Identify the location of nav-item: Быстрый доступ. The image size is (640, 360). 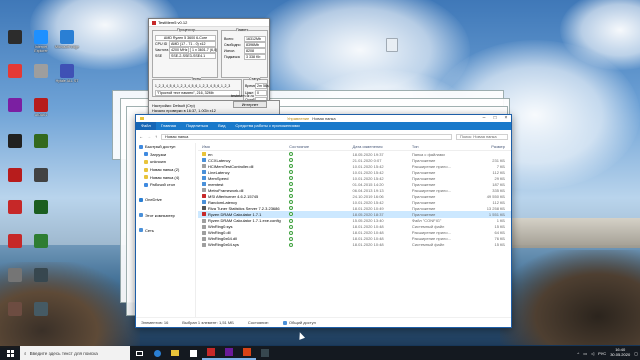
(165, 147).